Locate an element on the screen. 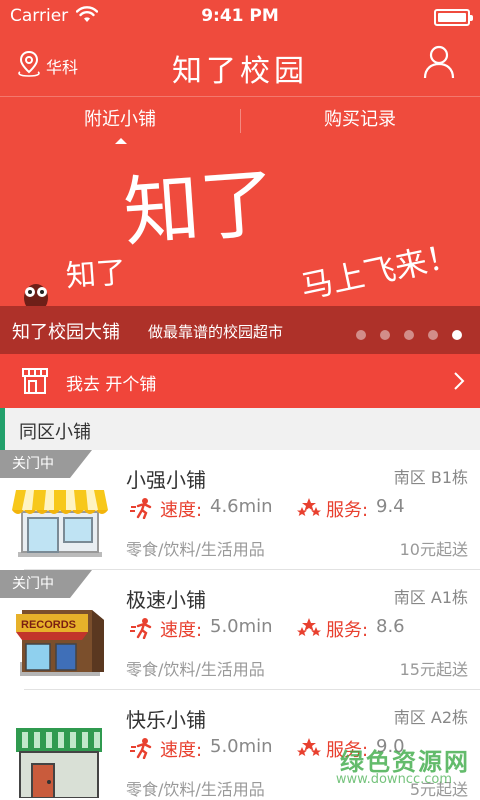  nav-bar: 华科 知了校园 is located at coordinates (240, 64).